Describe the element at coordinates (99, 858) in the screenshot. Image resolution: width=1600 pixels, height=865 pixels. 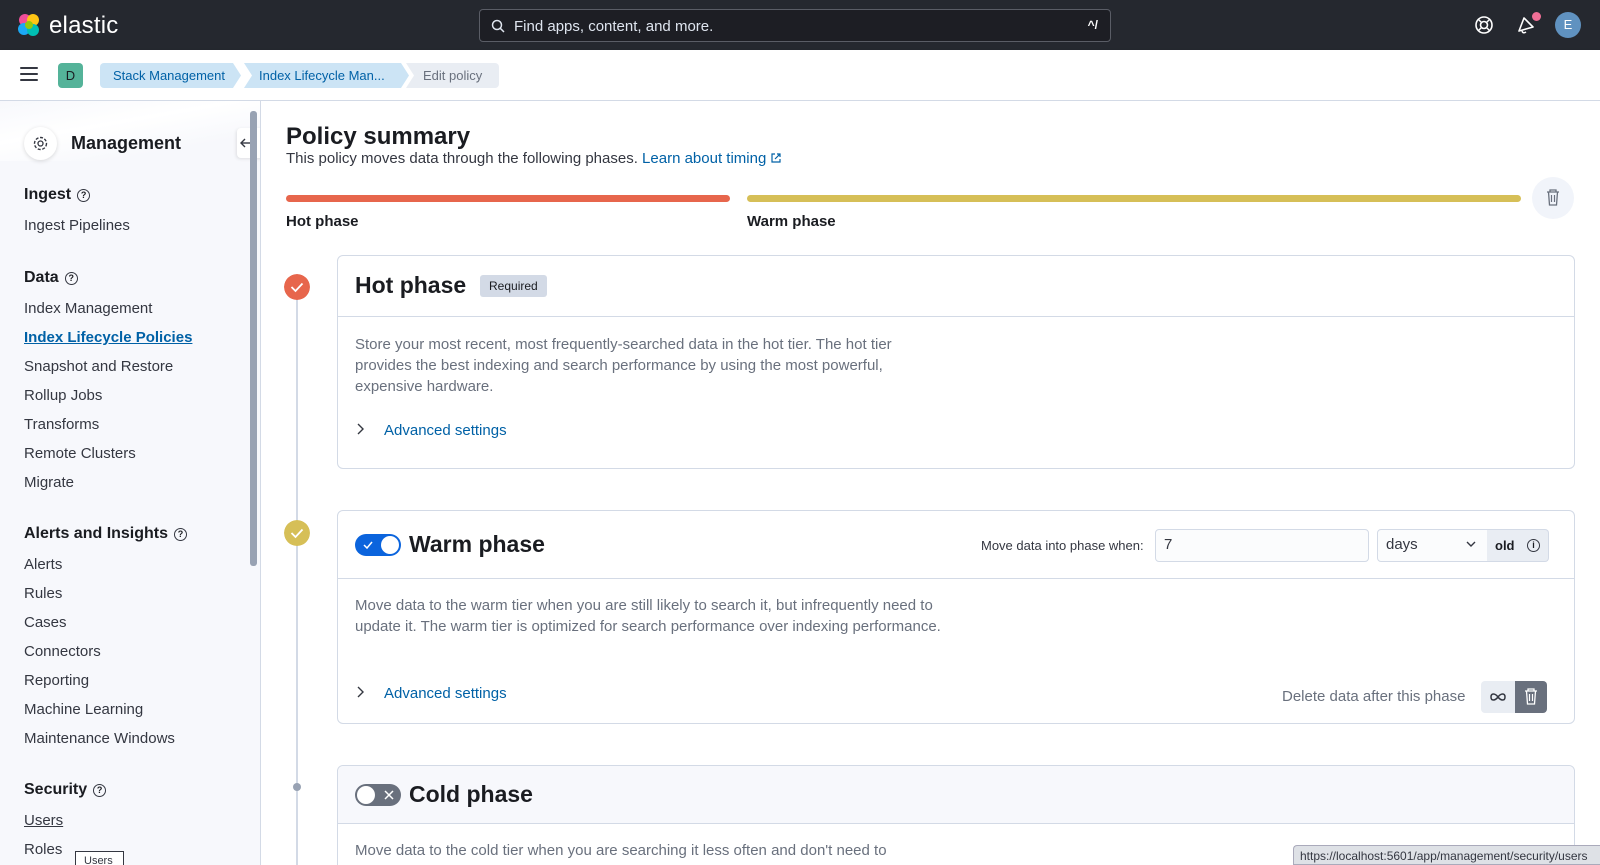
I see `tooltip-users: Users` at that location.